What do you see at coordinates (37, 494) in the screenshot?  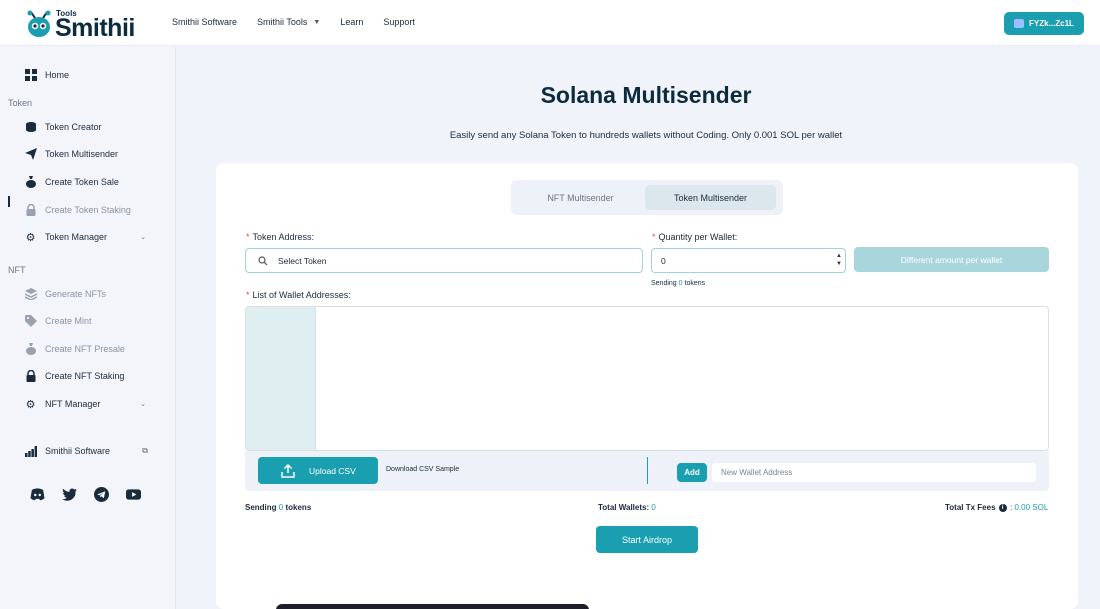 I see `discord-icon` at bounding box center [37, 494].